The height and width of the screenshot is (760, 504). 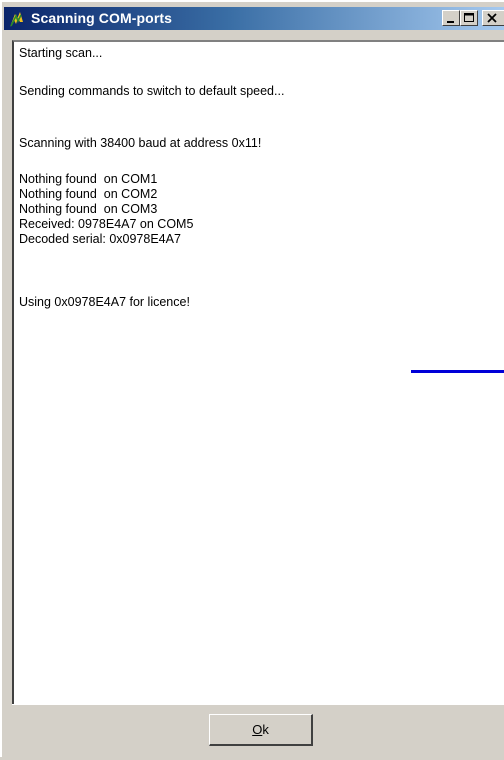 What do you see at coordinates (100, 239) in the screenshot?
I see `log-line: Decoded serial: 0x0978E4A7` at bounding box center [100, 239].